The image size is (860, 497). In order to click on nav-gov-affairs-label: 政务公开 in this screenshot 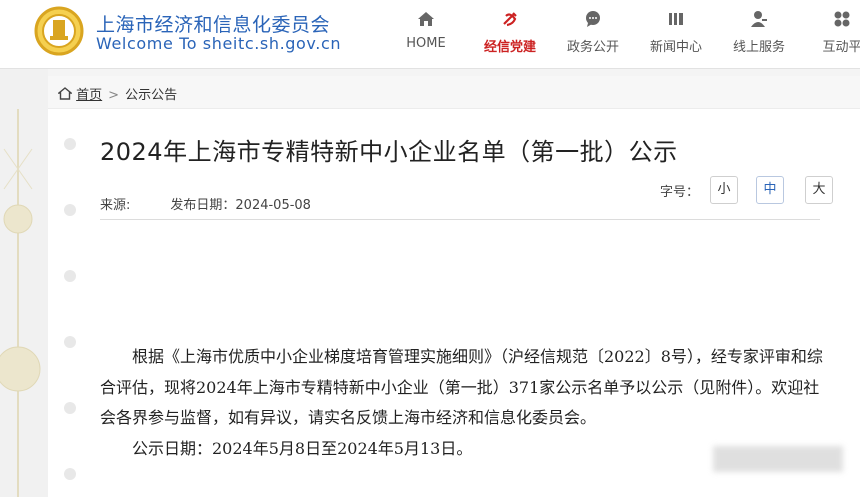, I will do `click(592, 47)`.